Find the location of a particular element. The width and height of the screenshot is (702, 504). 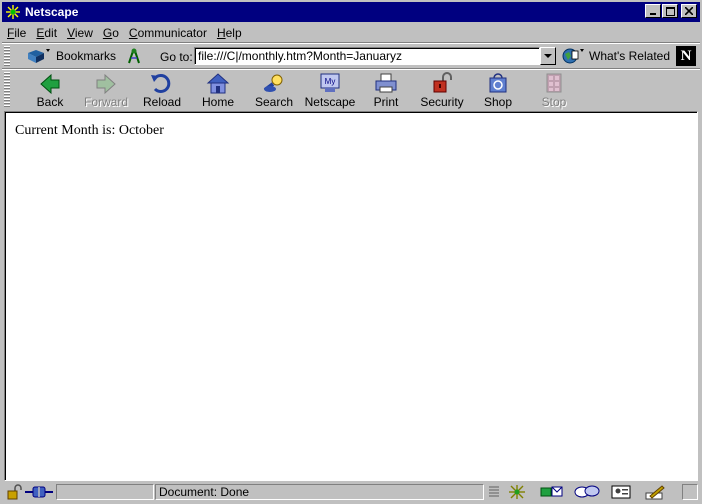

maximize-icon is located at coordinates (670, 11).